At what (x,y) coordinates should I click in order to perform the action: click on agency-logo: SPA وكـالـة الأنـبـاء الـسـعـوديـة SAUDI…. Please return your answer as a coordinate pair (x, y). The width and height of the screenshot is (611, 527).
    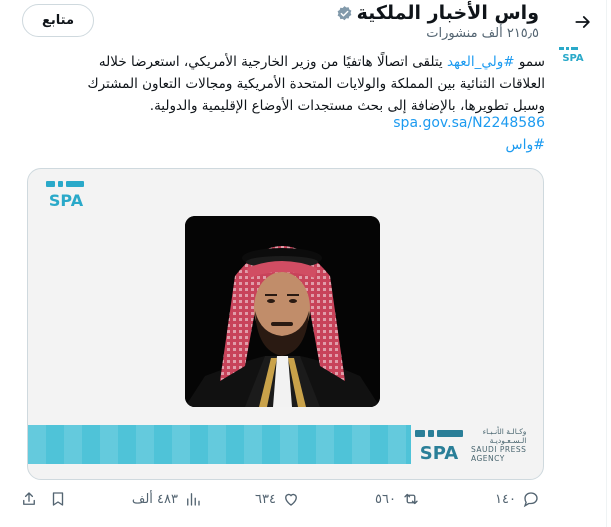
    Looking at the image, I should click on (477, 445).